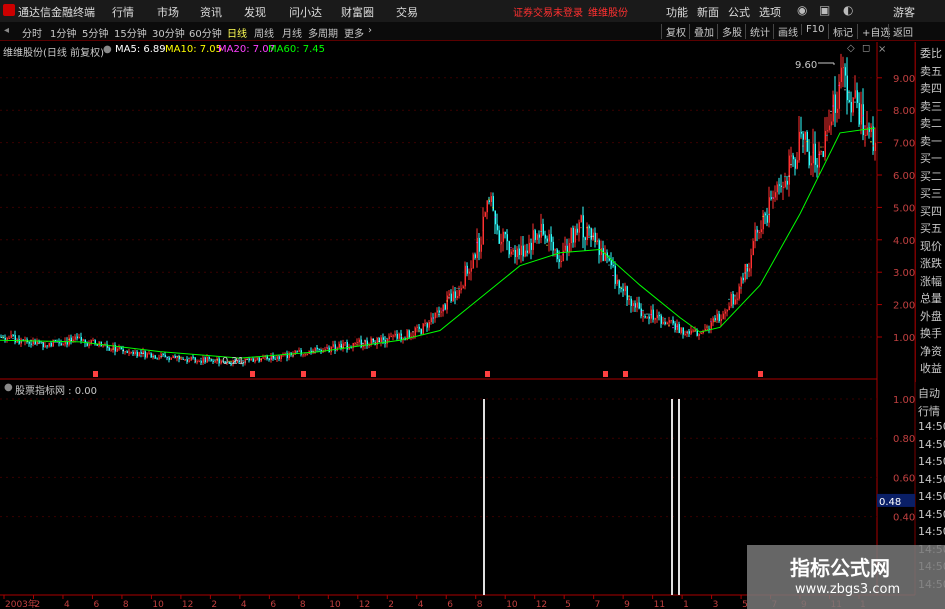 The width and height of the screenshot is (945, 609). I want to click on indicator-settings-icon: ●, so click(8, 387).